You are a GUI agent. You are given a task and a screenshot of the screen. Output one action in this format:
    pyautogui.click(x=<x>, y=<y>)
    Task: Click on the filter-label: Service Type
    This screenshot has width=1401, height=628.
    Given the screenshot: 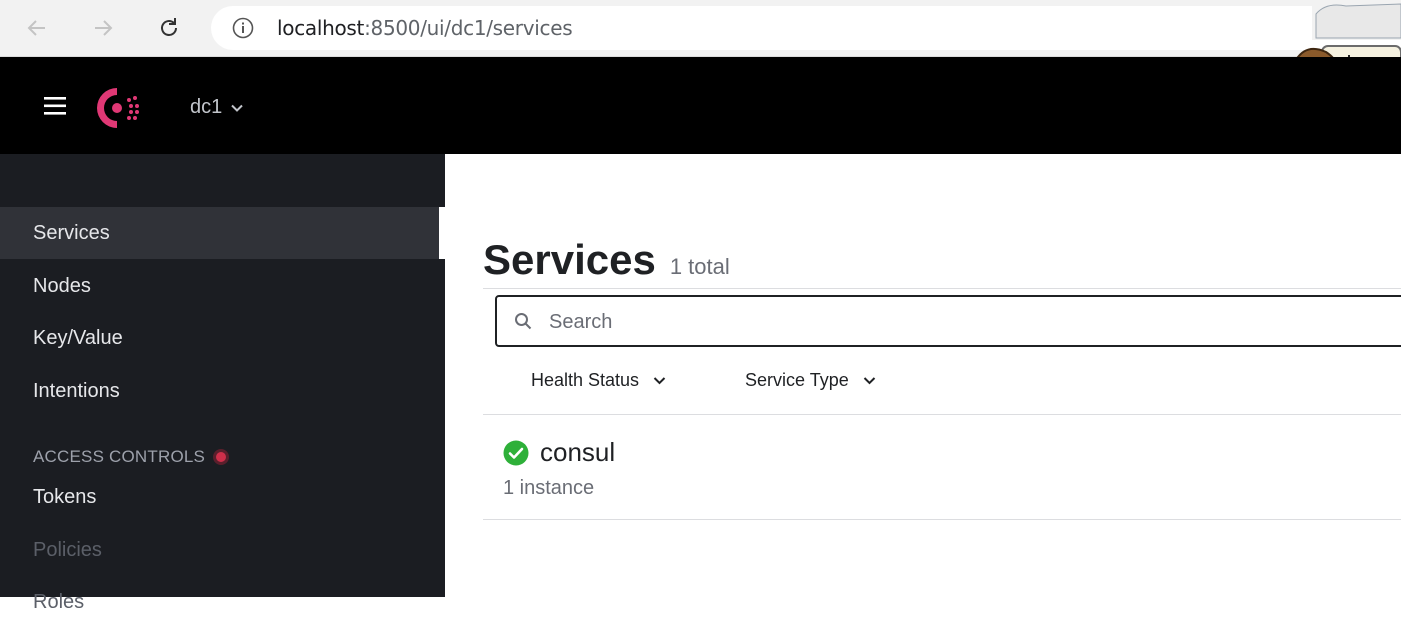 What is the action you would take?
    pyautogui.click(x=797, y=380)
    